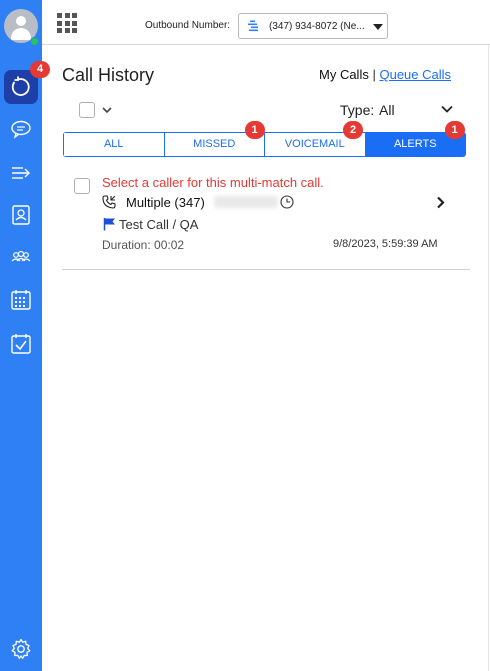  I want to click on tab-voicemail: VOICEMAIL 2, so click(315, 138).